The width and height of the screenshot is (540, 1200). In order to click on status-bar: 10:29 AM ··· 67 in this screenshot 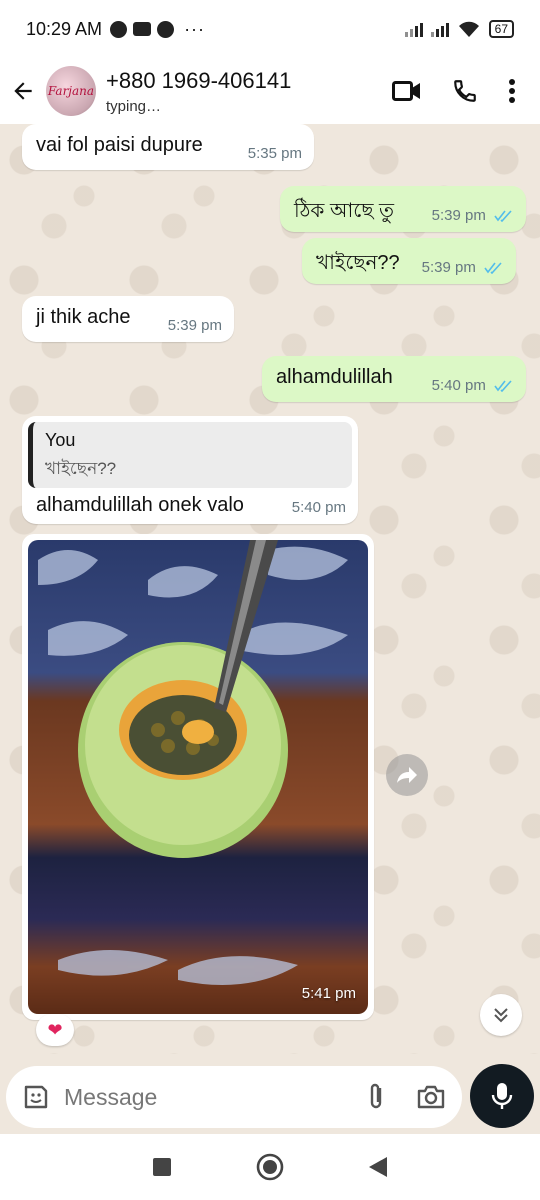, I will do `click(270, 29)`.